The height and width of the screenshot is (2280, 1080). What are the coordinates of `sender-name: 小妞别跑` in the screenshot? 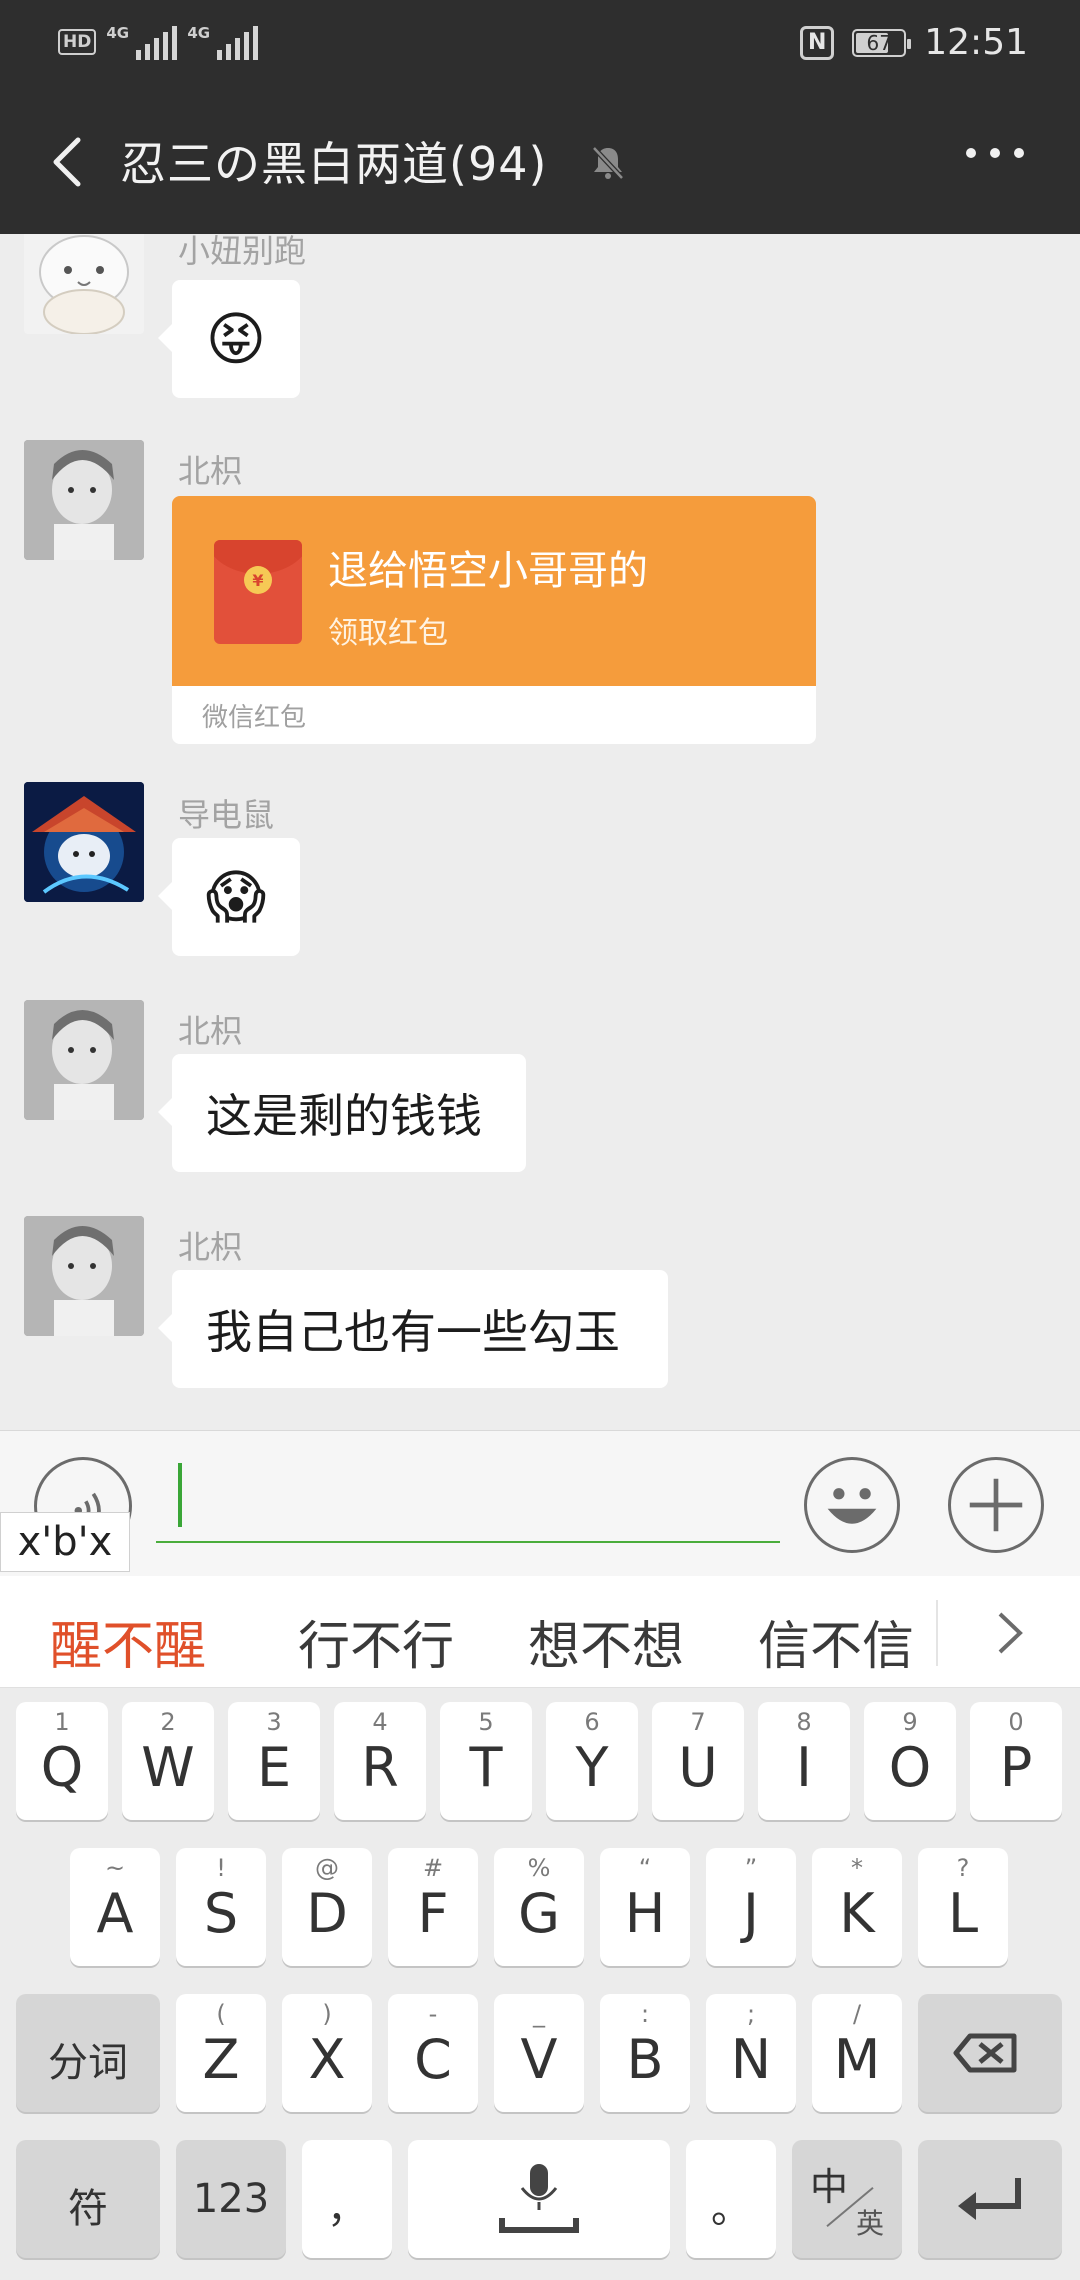 It's located at (242, 252).